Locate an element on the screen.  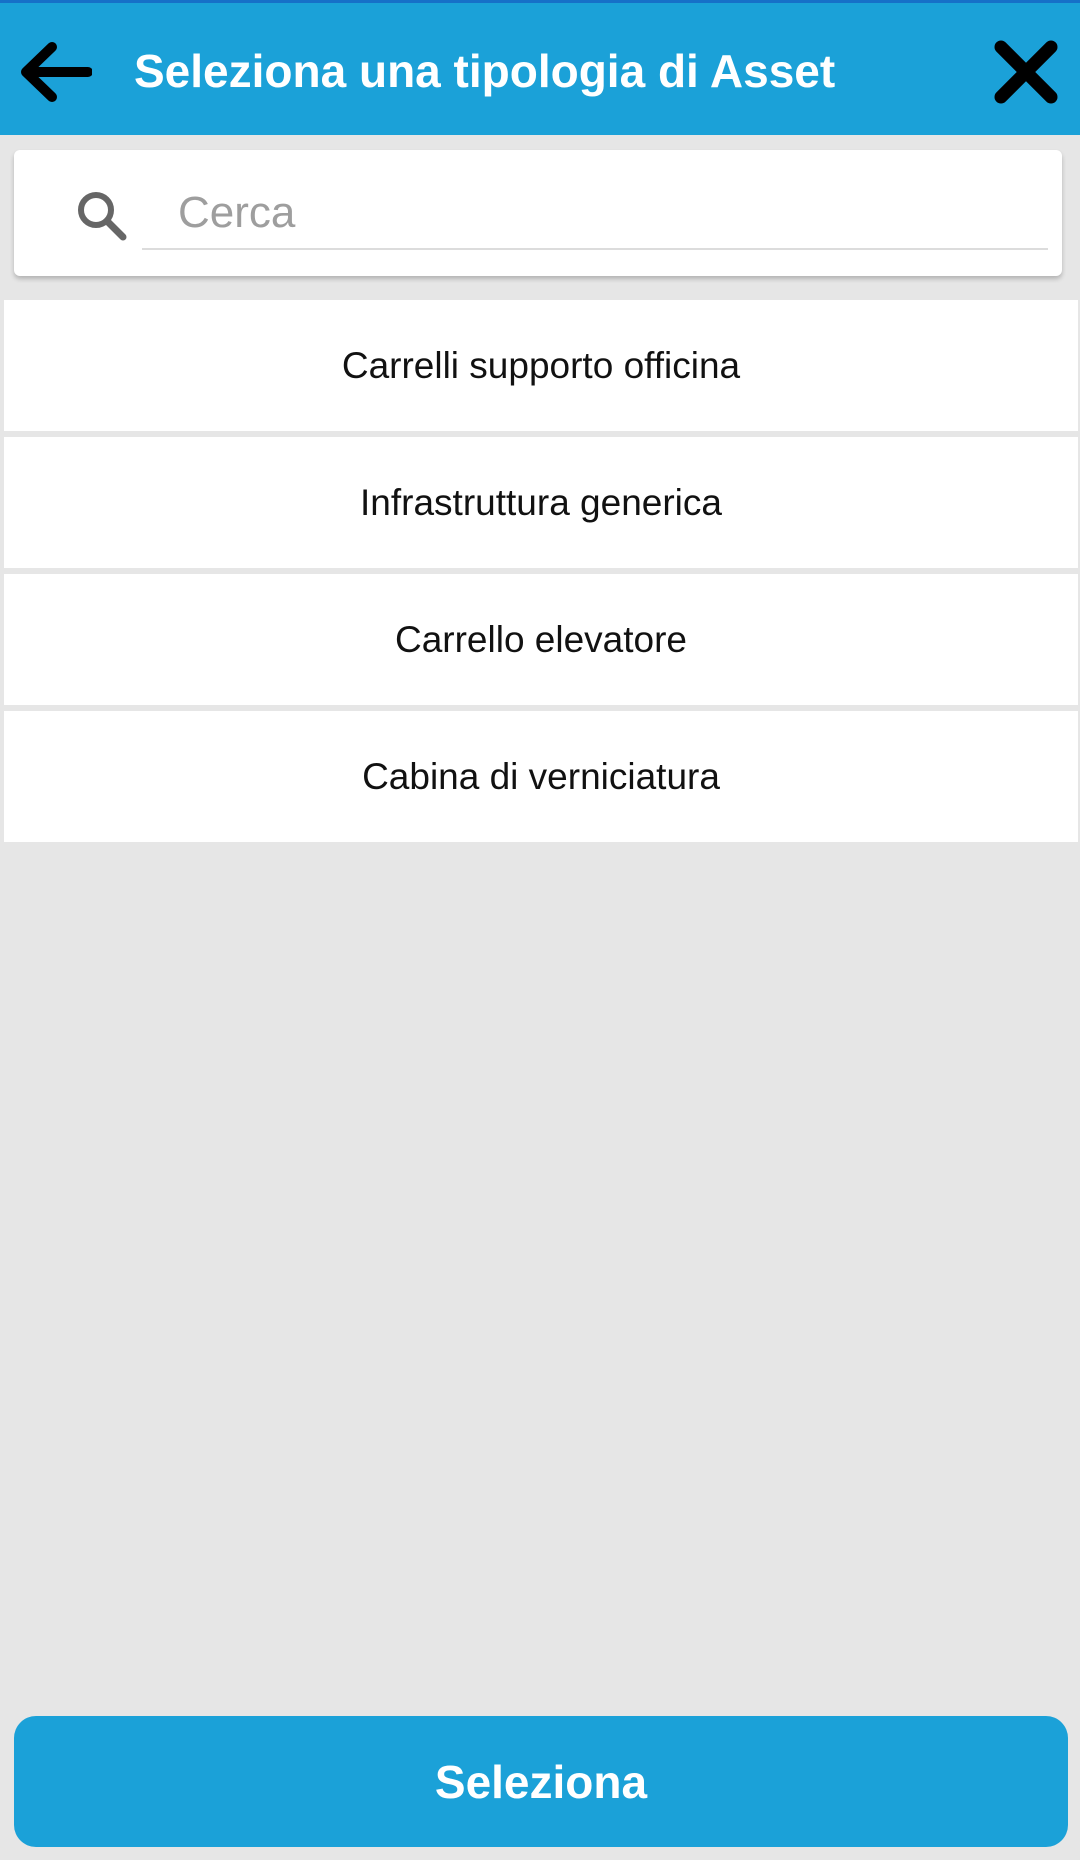
search-input is located at coordinates (595, 214).